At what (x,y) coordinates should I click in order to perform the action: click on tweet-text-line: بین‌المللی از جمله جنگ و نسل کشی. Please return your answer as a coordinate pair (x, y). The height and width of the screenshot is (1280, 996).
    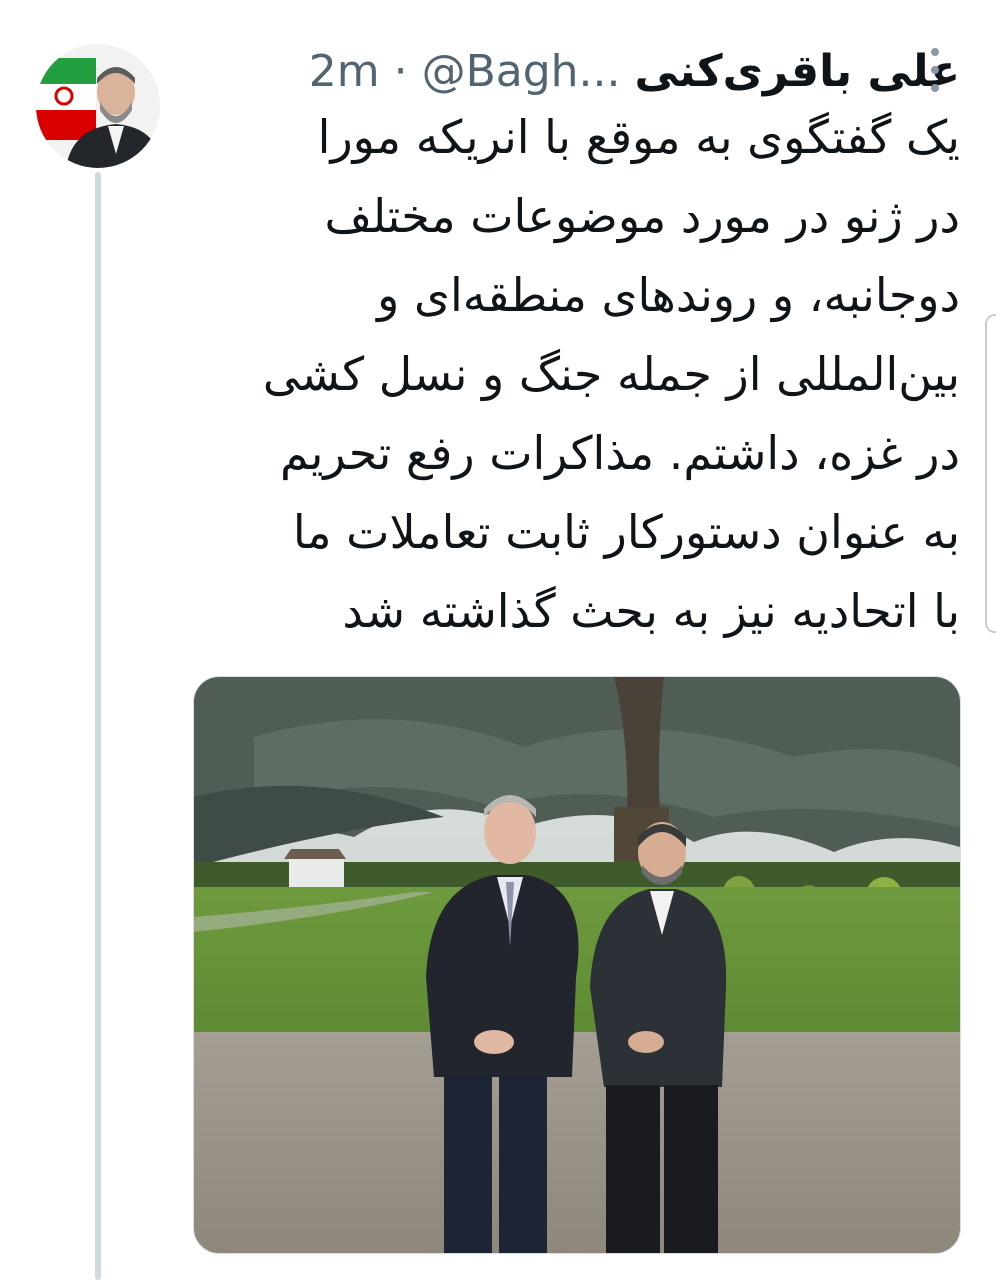
    Looking at the image, I should click on (611, 374).